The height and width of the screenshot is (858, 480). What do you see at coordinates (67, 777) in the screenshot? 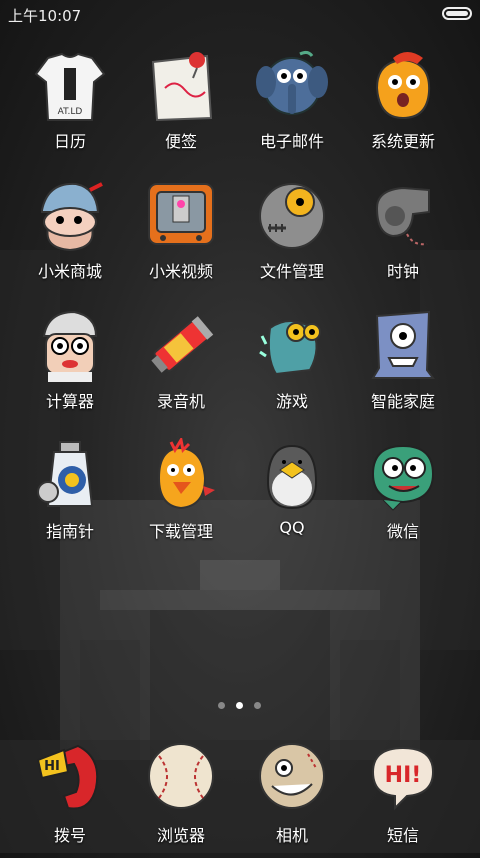
I see `phone-icon: HI` at bounding box center [67, 777].